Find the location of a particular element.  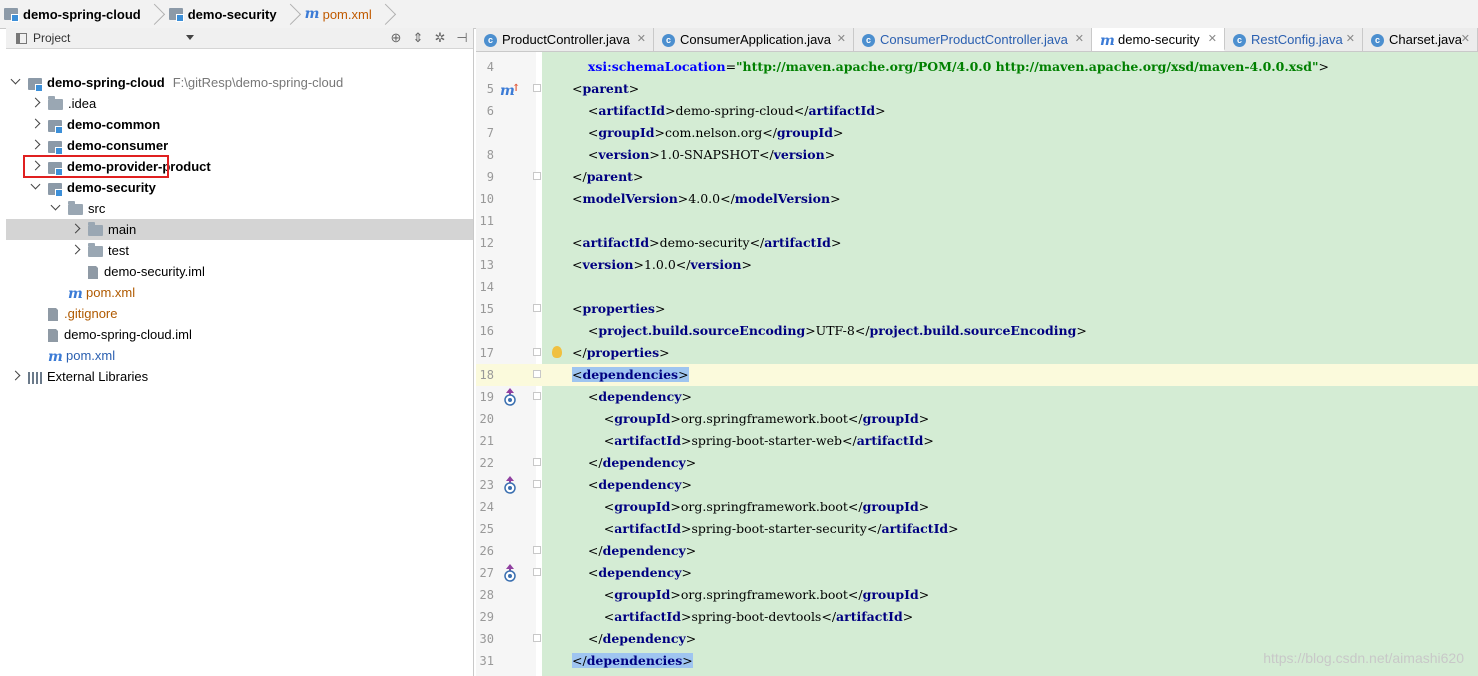

tree-item: main is located at coordinates (239, 229).